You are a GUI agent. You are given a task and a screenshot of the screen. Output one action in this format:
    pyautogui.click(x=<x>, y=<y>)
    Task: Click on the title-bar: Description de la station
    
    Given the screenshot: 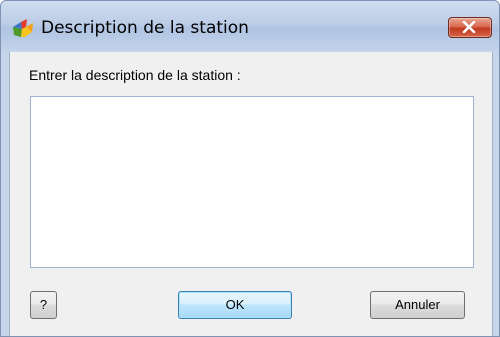 What is the action you would take?
    pyautogui.click(x=250, y=26)
    